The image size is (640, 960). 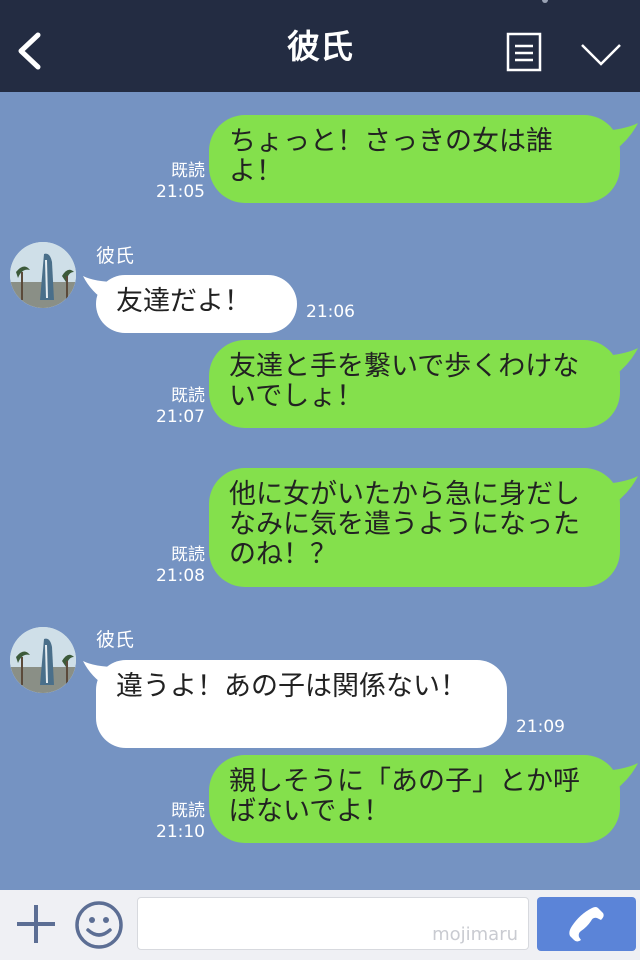 I want to click on smiley-icon, so click(x=99, y=925).